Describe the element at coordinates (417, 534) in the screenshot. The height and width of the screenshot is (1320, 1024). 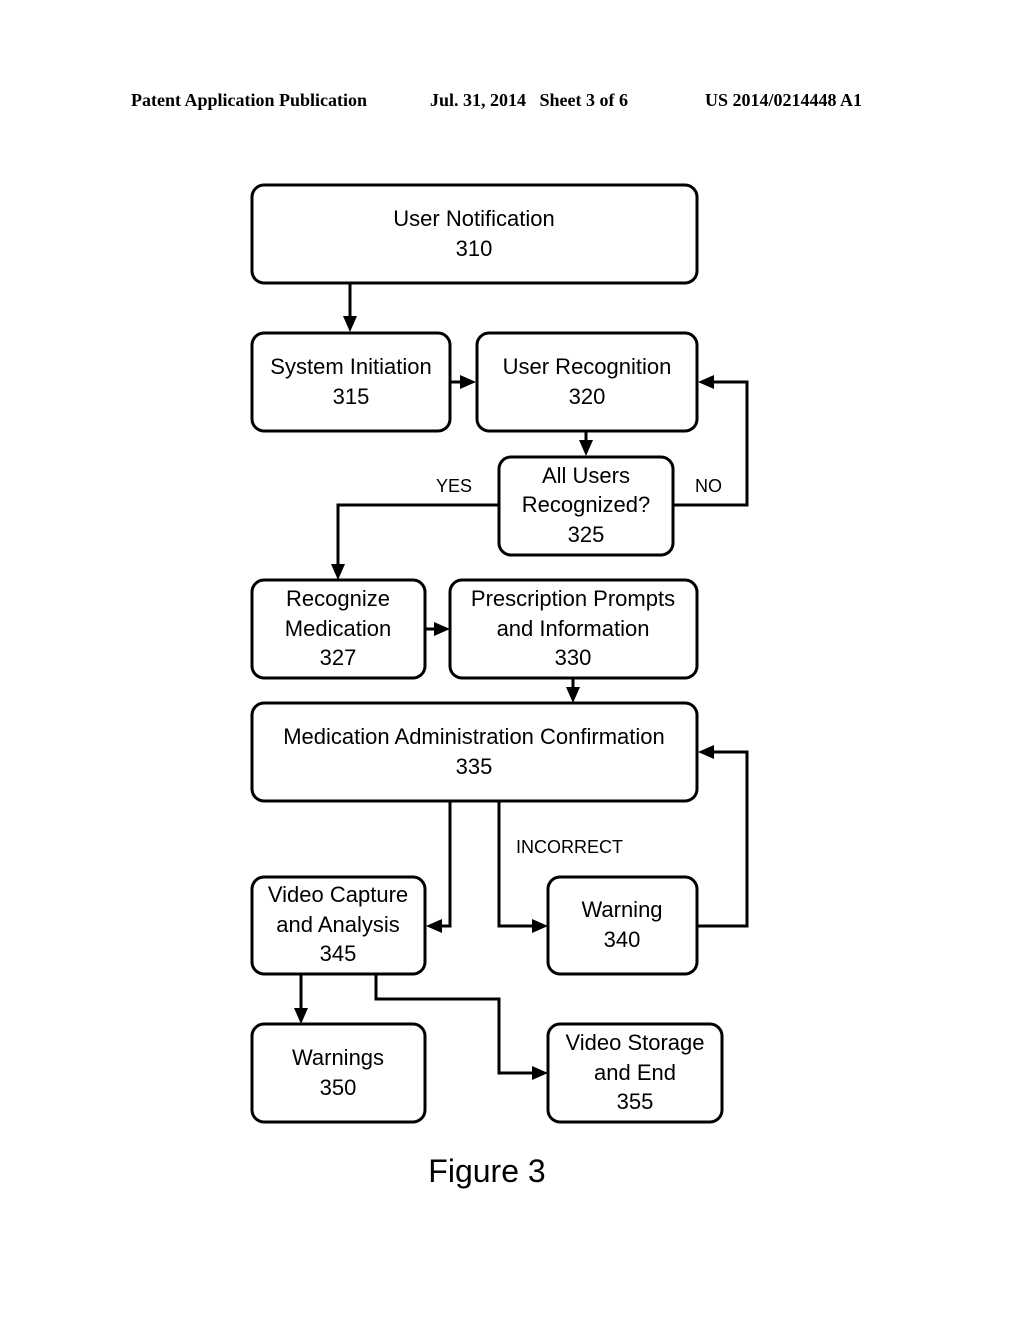
I see `edge-325-327-yes` at that location.